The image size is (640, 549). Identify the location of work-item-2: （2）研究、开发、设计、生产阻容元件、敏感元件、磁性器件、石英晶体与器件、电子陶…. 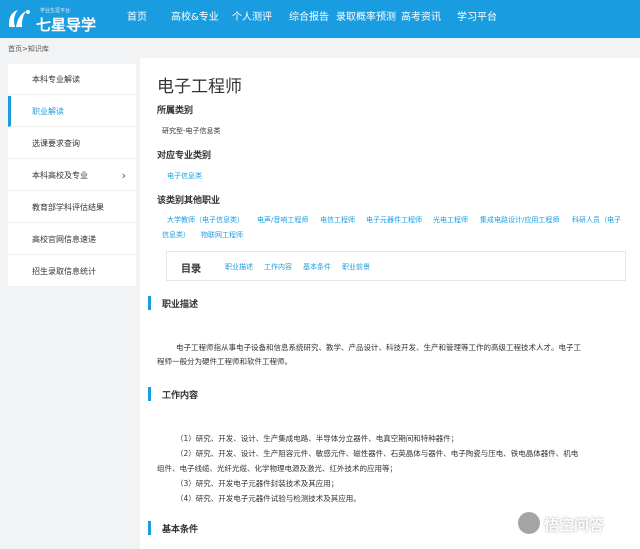
(377, 453).